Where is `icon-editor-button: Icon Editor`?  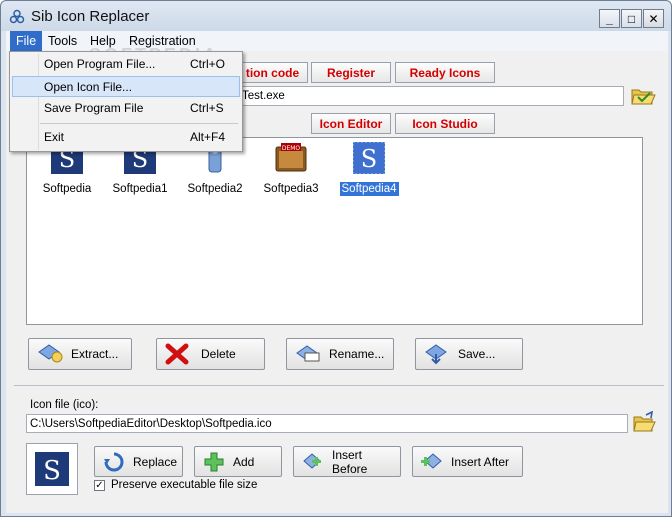 icon-editor-button: Icon Editor is located at coordinates (351, 123).